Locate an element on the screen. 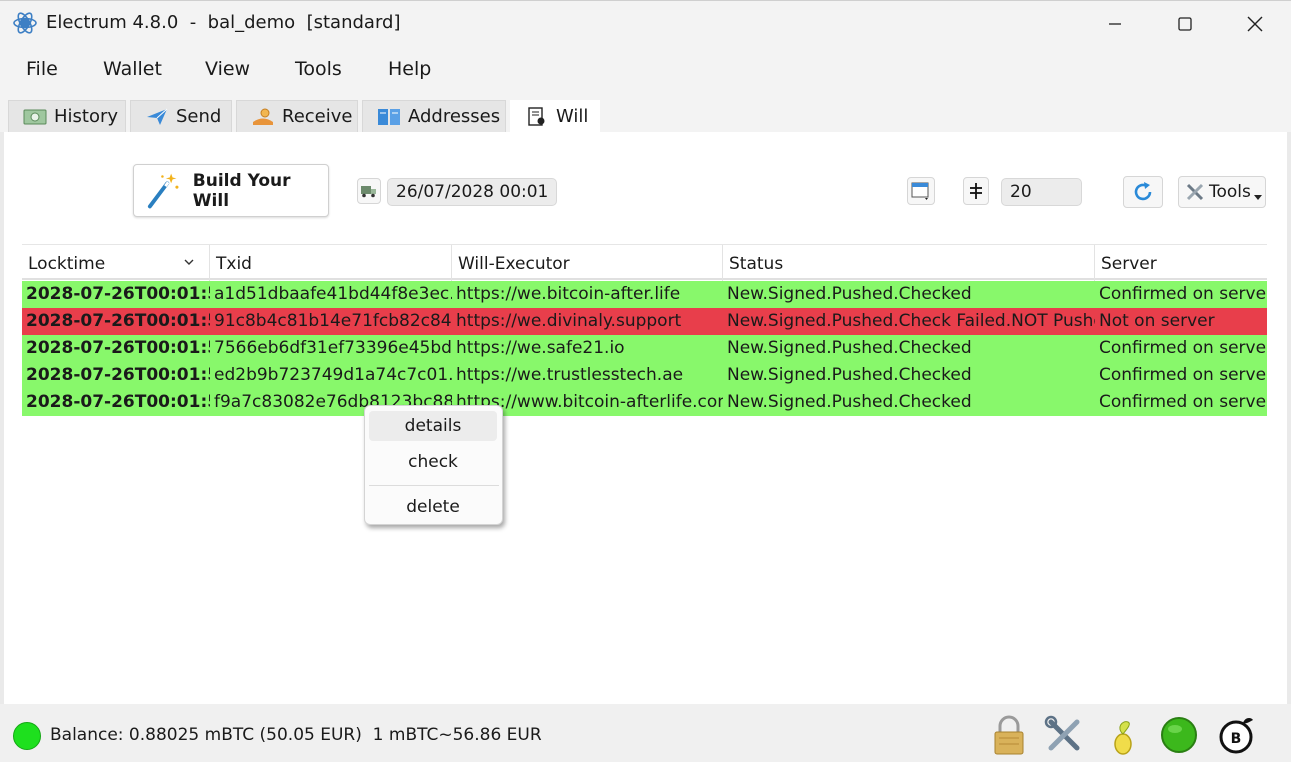 This screenshot has height=762, width=1291. executor-cell: https://we.trustlesstech.ae is located at coordinates (570, 375).